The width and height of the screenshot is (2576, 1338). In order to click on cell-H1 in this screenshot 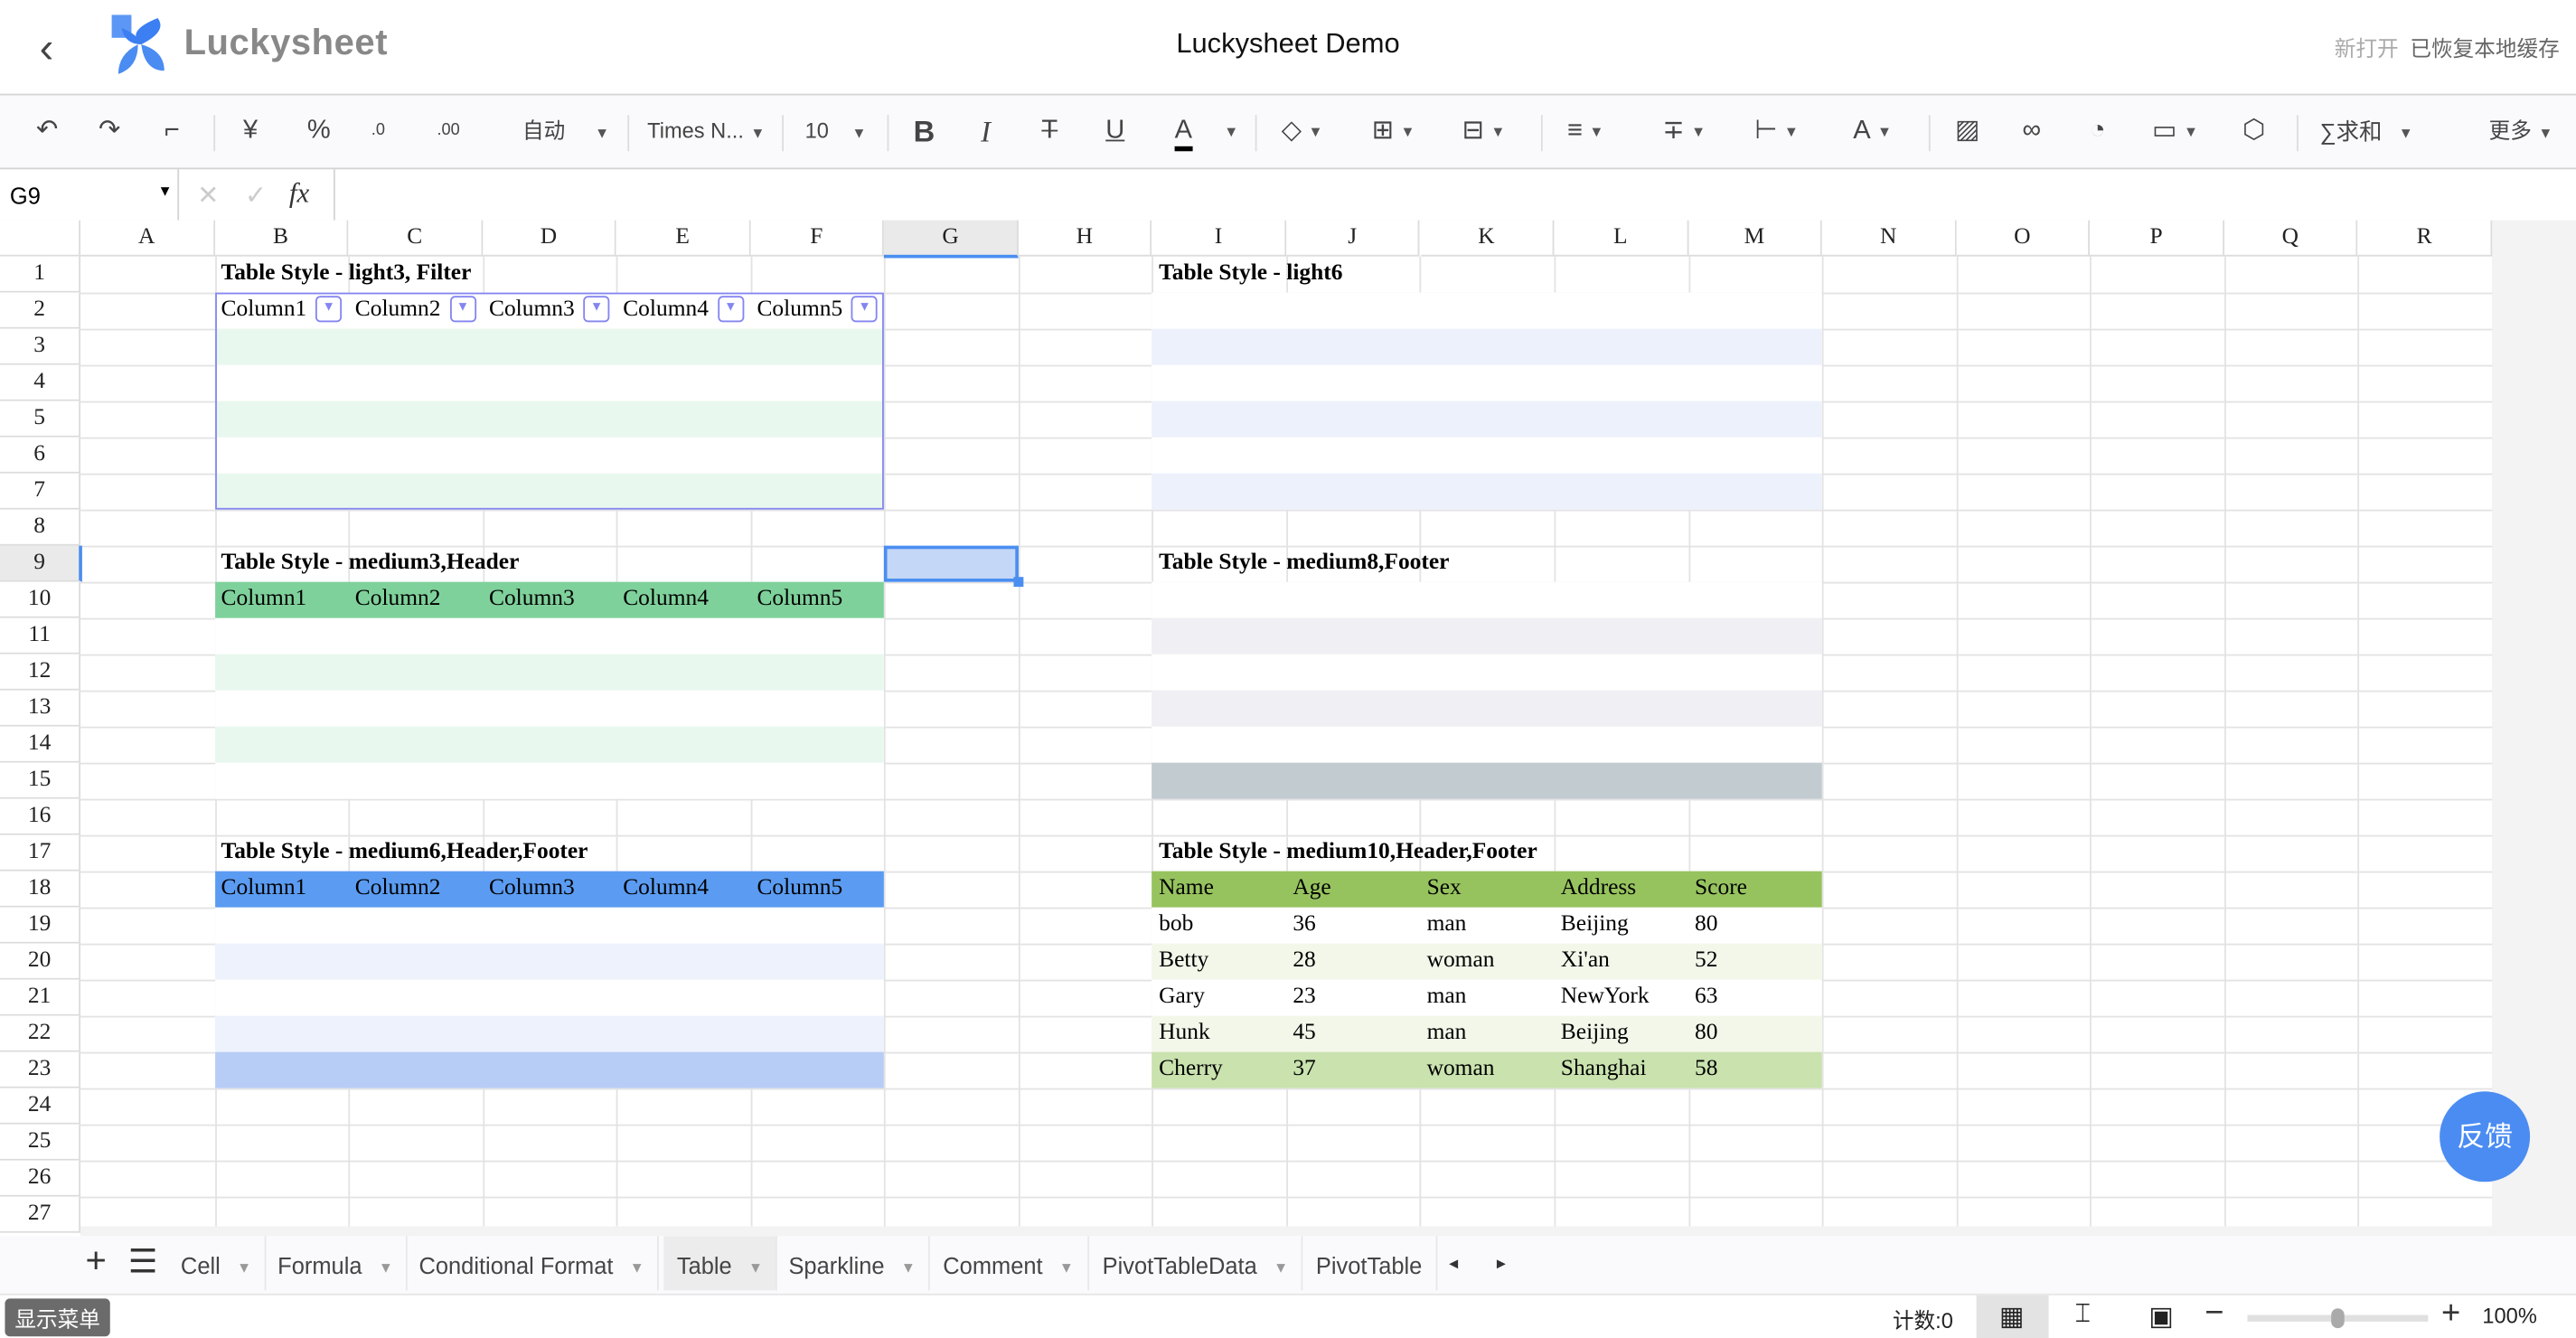, I will do `click(1086, 275)`.